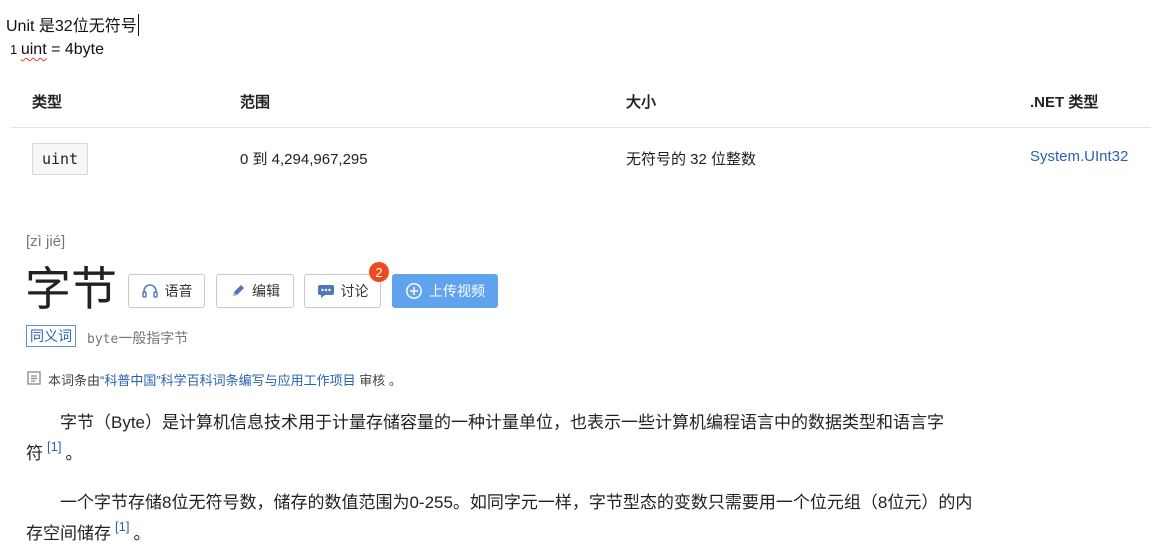 Image resolution: width=1151 pixels, height=550 pixels. What do you see at coordinates (342, 291) in the screenshot?
I see `discuss-button: 讨论` at bounding box center [342, 291].